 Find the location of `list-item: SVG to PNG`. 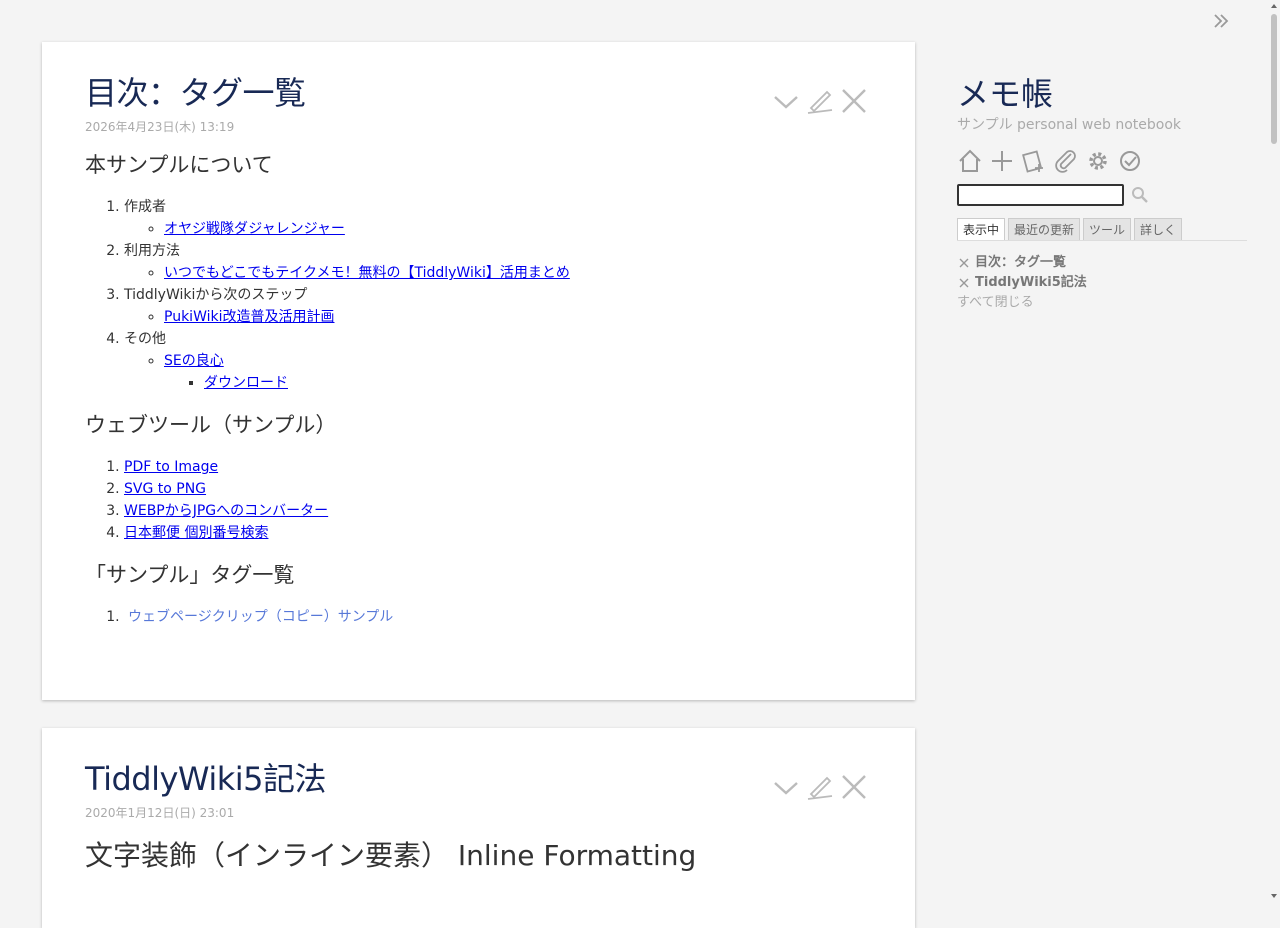

list-item: SVG to PNG is located at coordinates (497, 489).